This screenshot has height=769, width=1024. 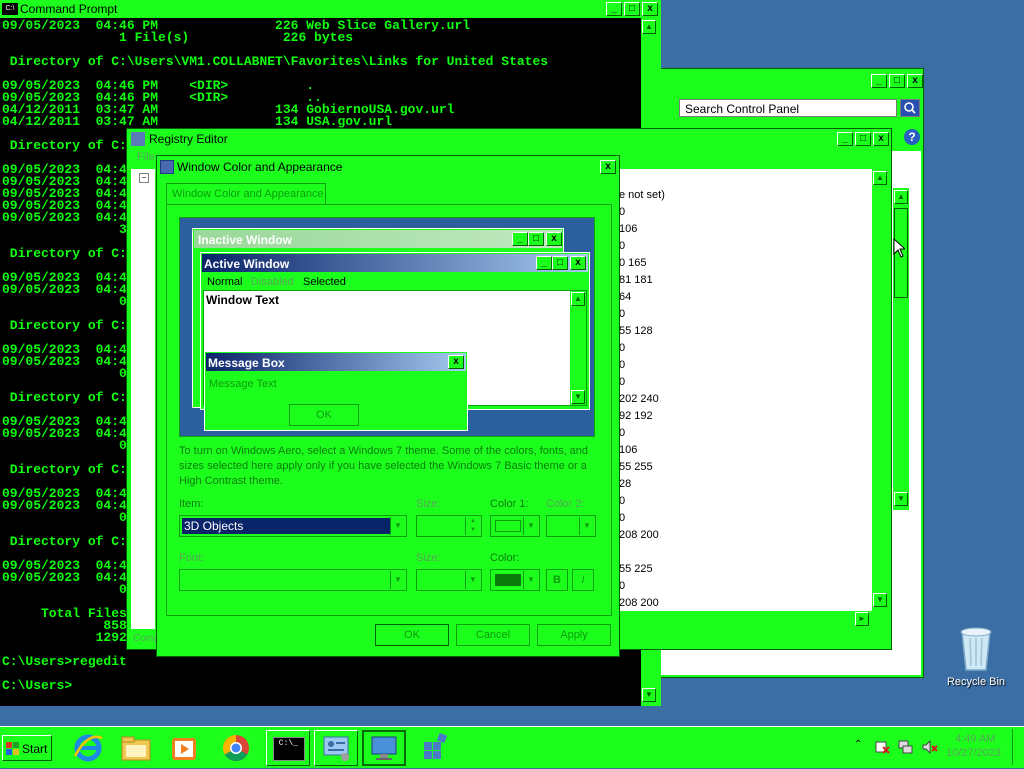 I want to click on registry-scrollbar: ▲ ▼, so click(x=880, y=390).